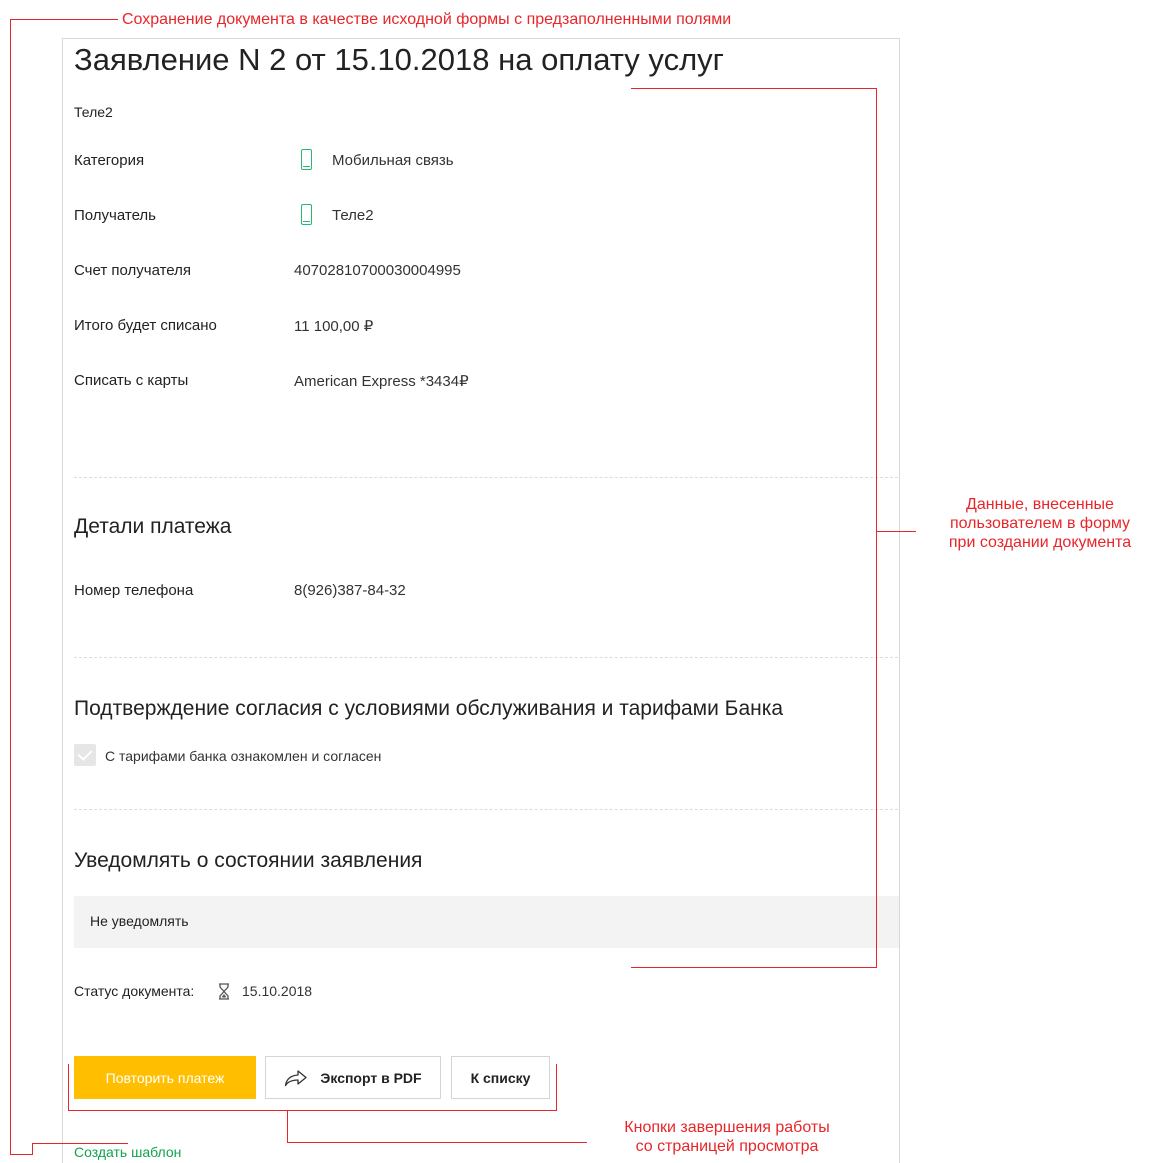  I want to click on field-value-recipient: Теле2, so click(353, 215).